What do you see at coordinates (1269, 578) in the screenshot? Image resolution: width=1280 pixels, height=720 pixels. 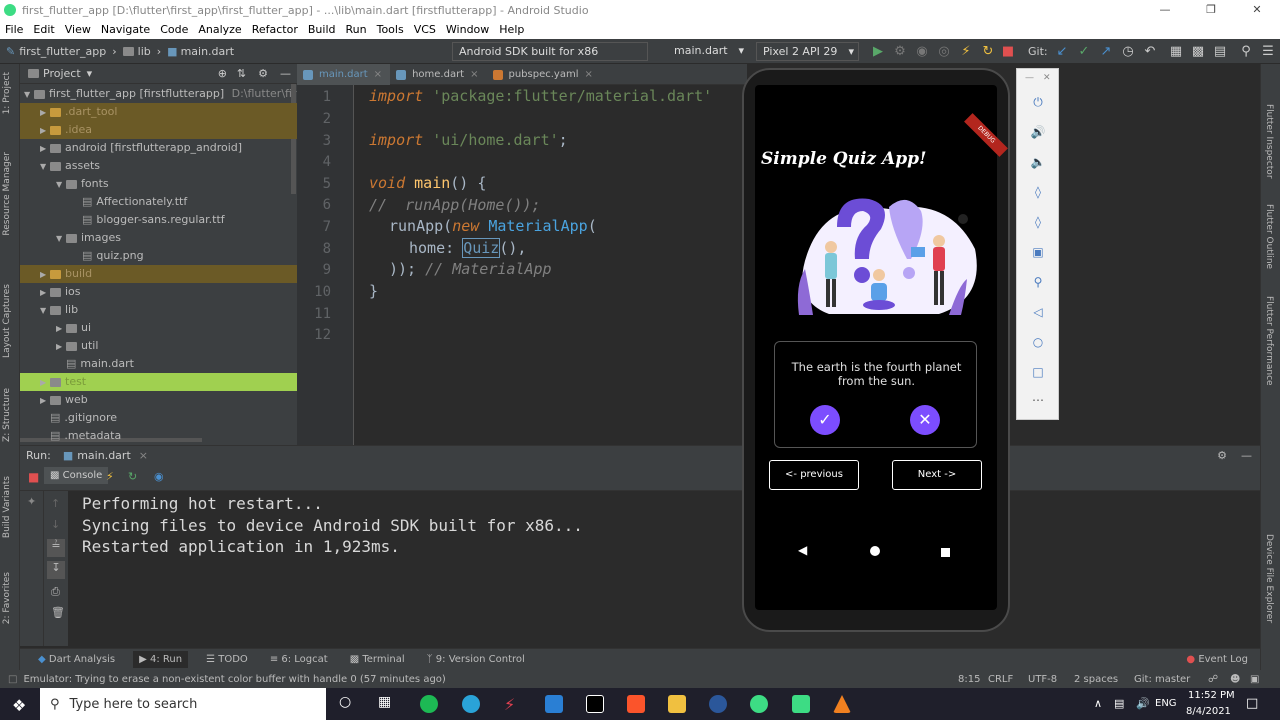 I see `tool-tab-device-file-explorer: Device File Explorer` at bounding box center [1269, 578].